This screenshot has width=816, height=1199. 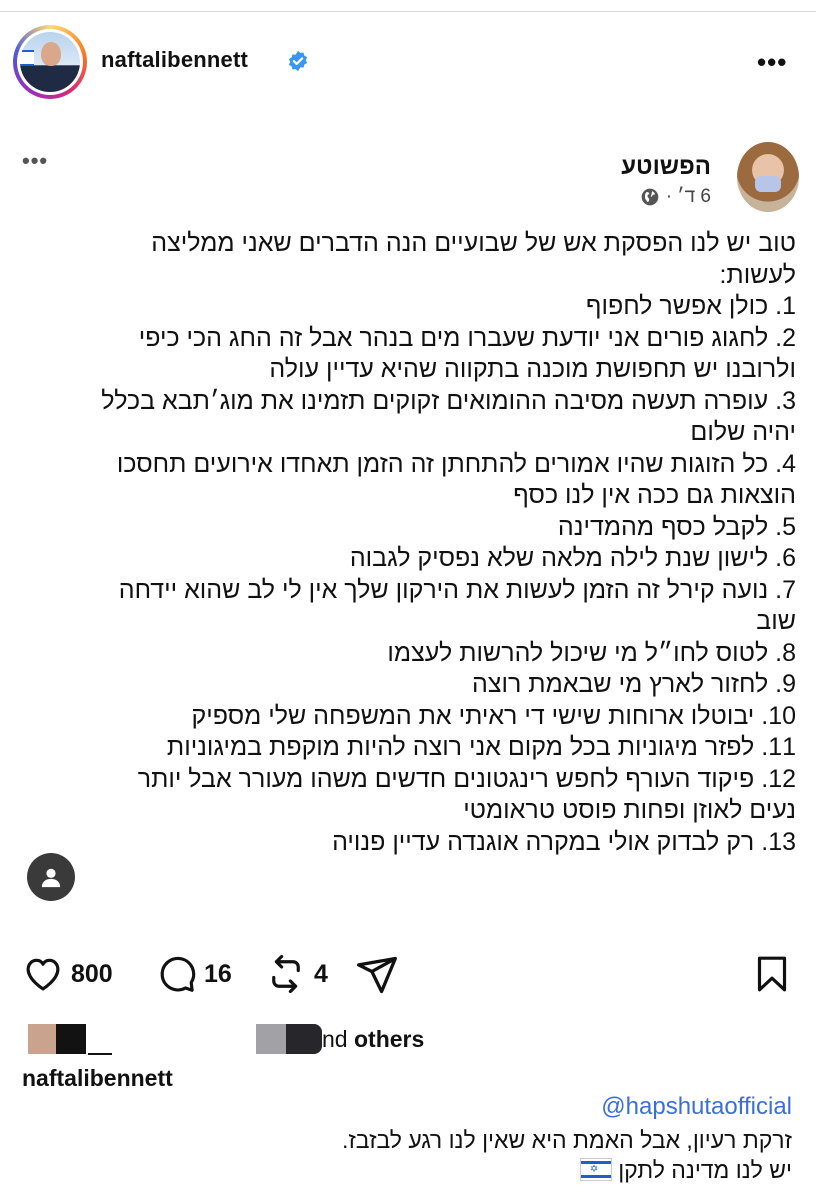 I want to click on avatar-photo, so click(x=50, y=62).